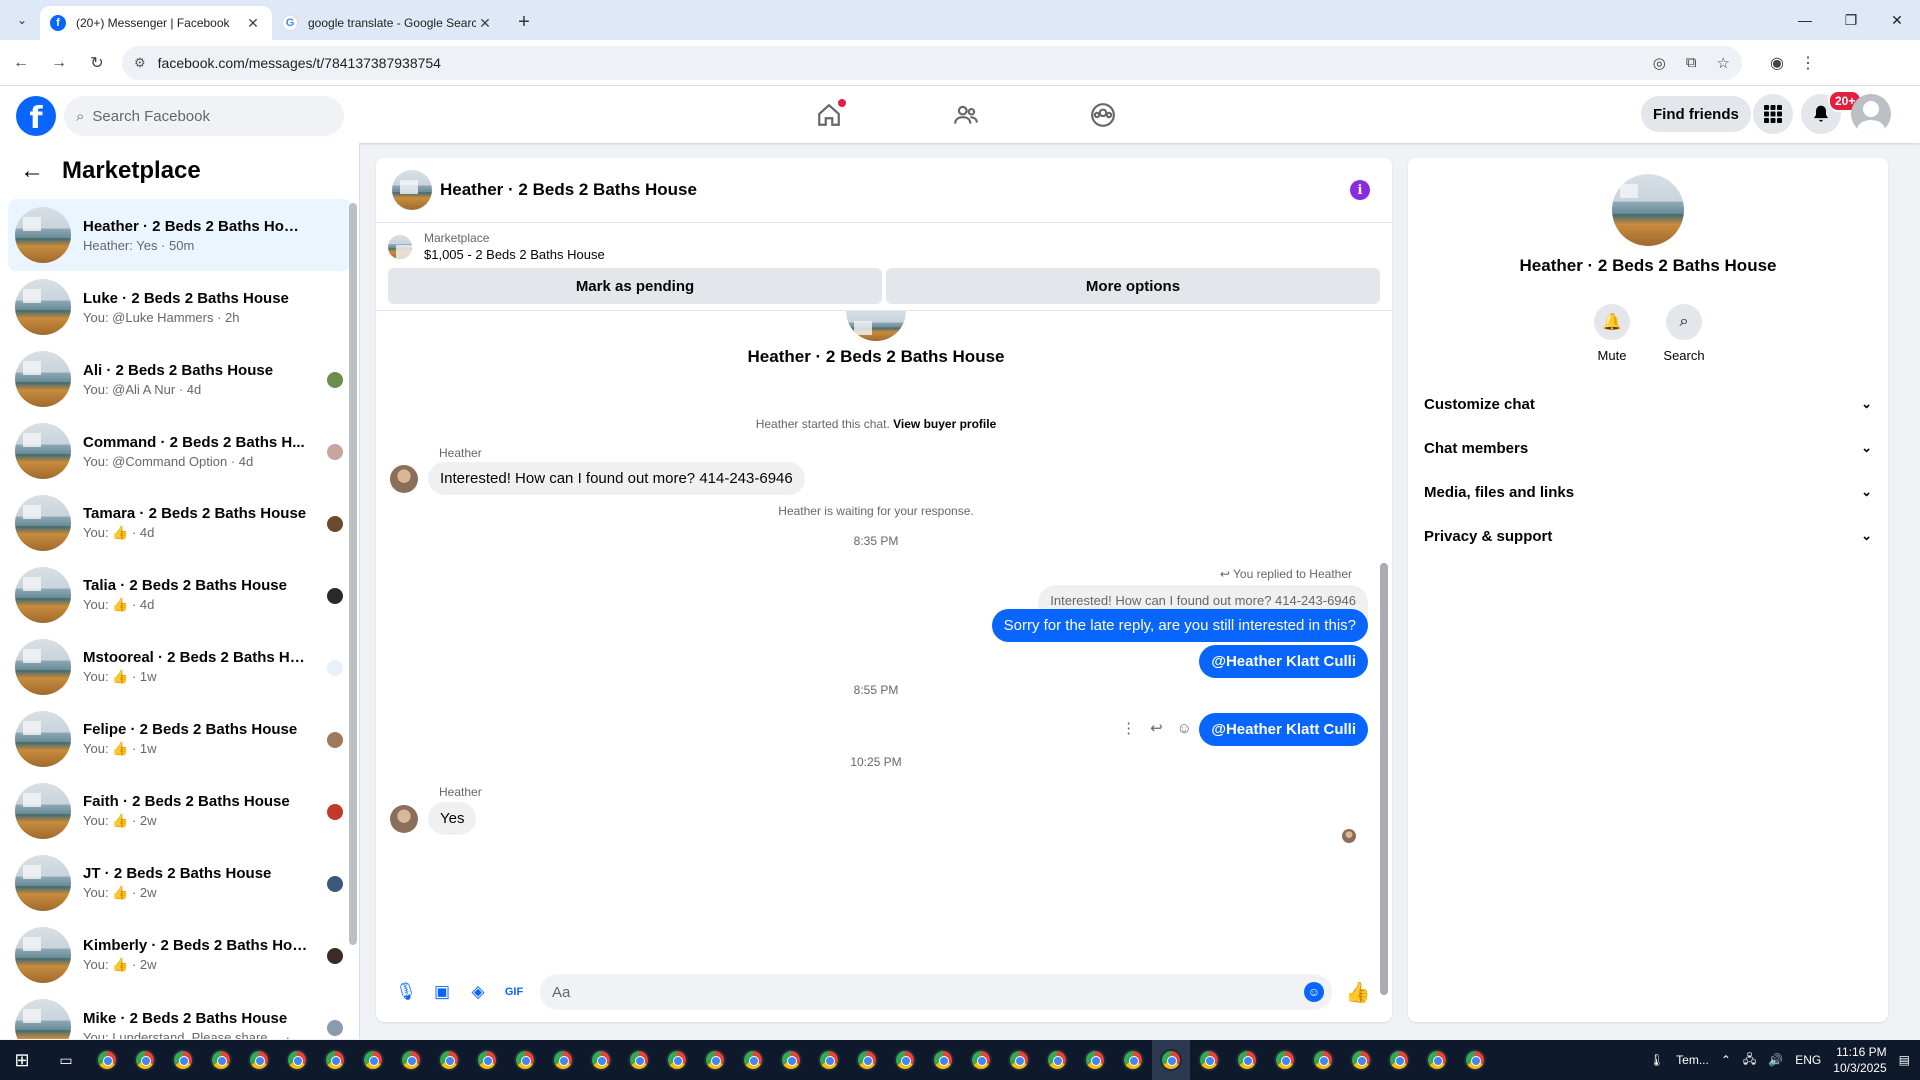 The width and height of the screenshot is (1920, 1080). Describe the element at coordinates (1808, 63) in the screenshot. I see `menu-dots-icon: ⋮` at that location.